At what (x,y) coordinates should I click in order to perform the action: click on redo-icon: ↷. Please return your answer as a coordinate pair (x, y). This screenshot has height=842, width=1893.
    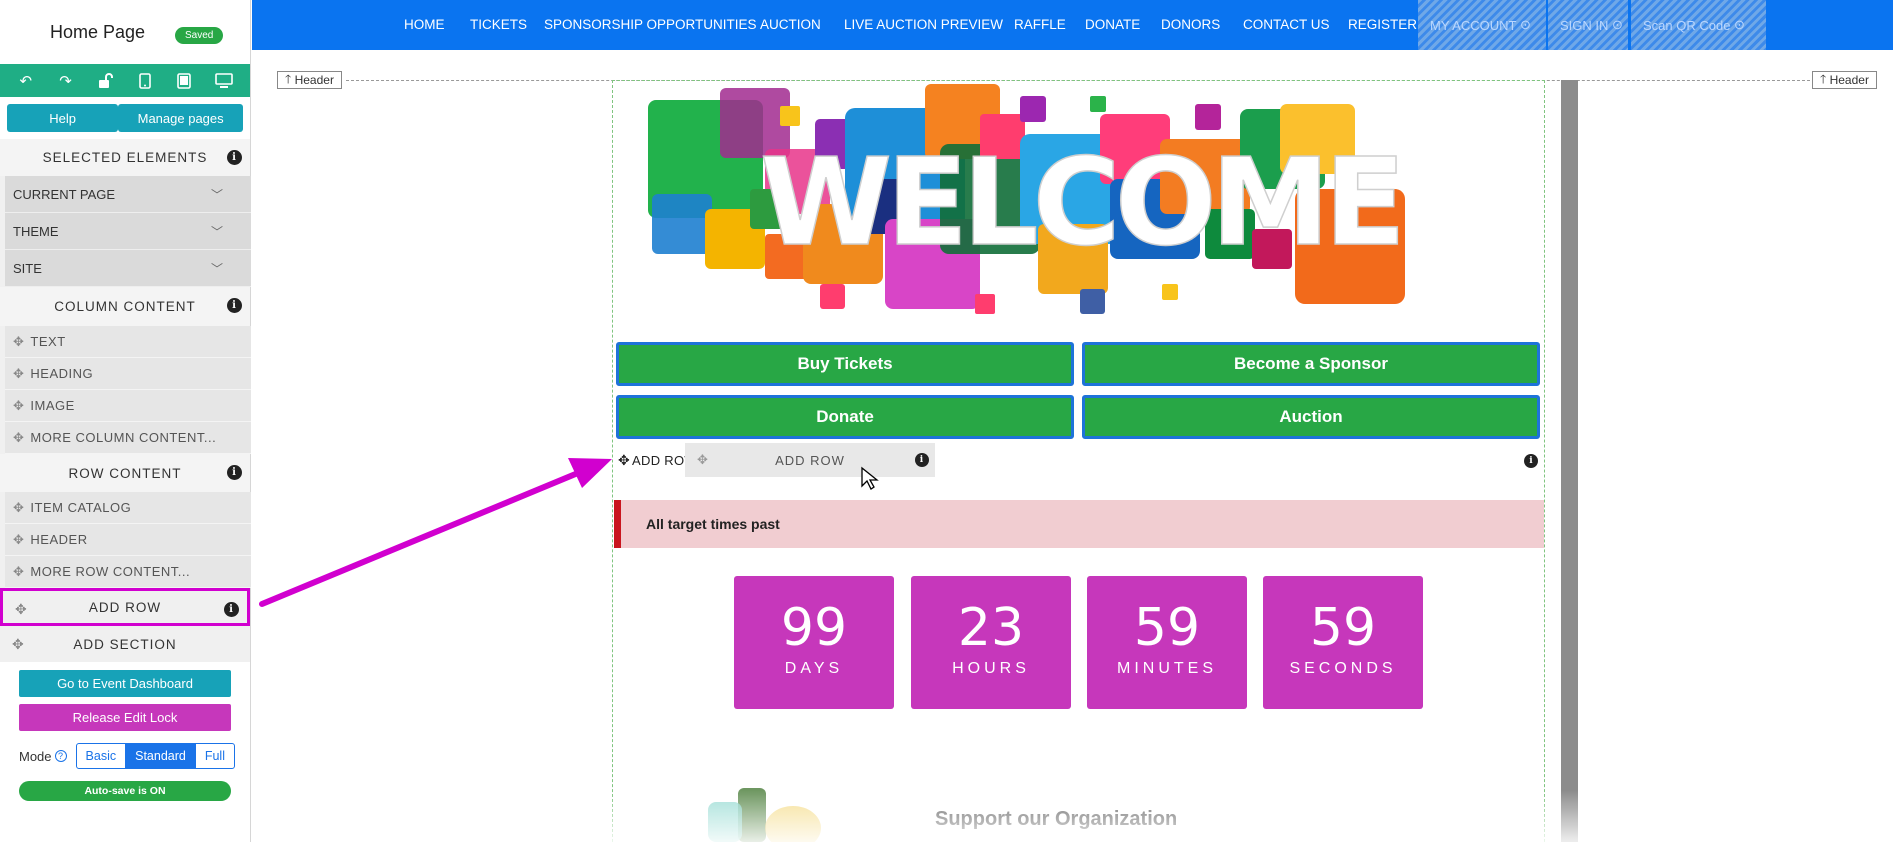
    Looking at the image, I should click on (65, 81).